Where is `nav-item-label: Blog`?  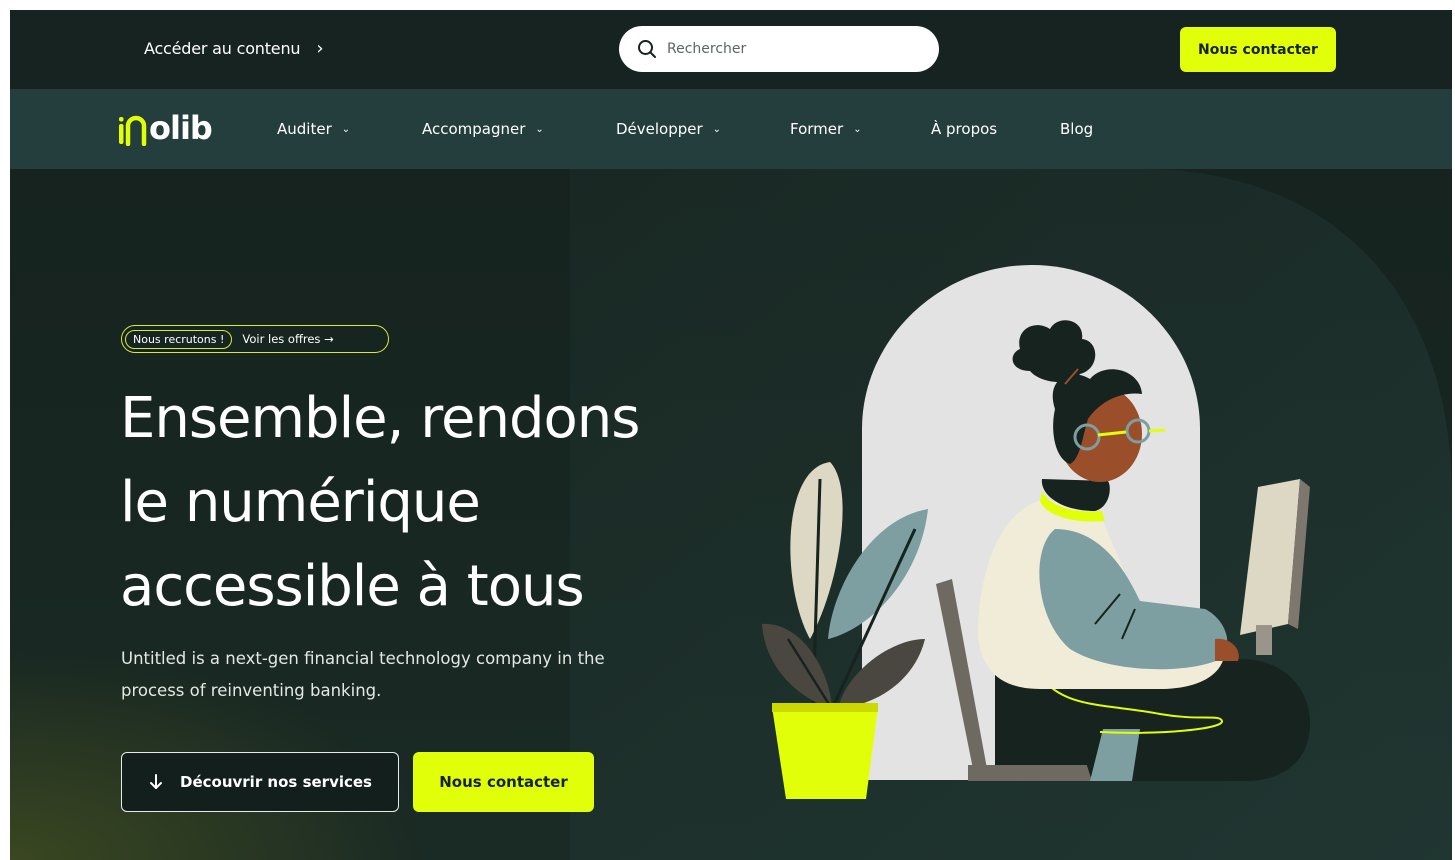
nav-item-label: Blog is located at coordinates (1077, 129).